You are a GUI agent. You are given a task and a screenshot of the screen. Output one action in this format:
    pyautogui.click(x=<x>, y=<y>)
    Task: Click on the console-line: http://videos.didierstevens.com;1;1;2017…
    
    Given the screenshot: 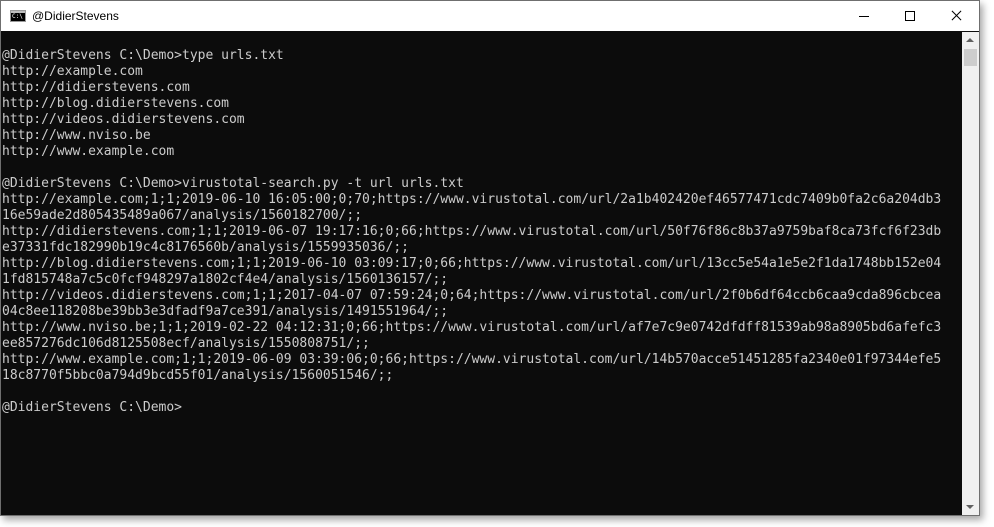 What is the action you would take?
    pyautogui.click(x=472, y=295)
    